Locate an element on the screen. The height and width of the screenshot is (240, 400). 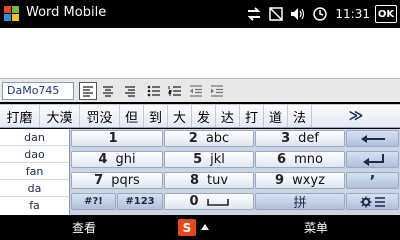
windows-logo-icon is located at coordinates (12, 14).